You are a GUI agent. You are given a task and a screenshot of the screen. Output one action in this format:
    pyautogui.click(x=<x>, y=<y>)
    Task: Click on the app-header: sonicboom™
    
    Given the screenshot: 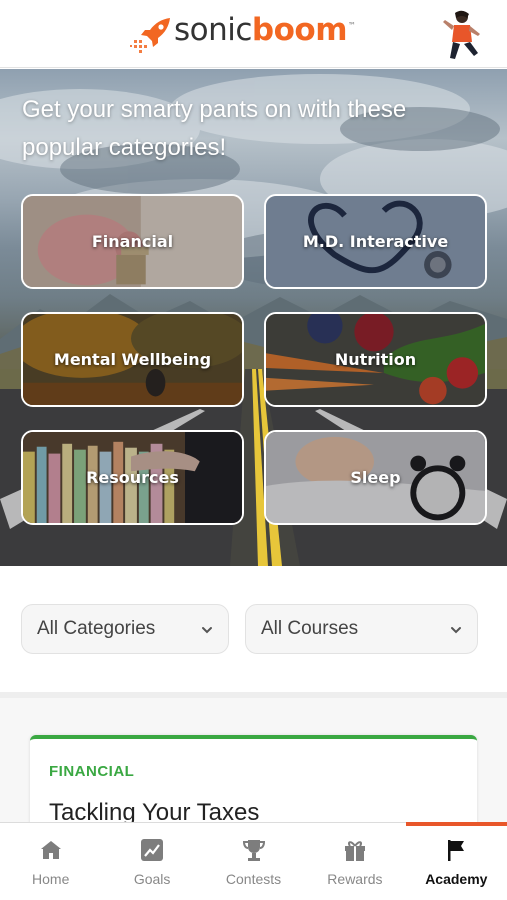 What is the action you would take?
    pyautogui.click(x=253, y=34)
    